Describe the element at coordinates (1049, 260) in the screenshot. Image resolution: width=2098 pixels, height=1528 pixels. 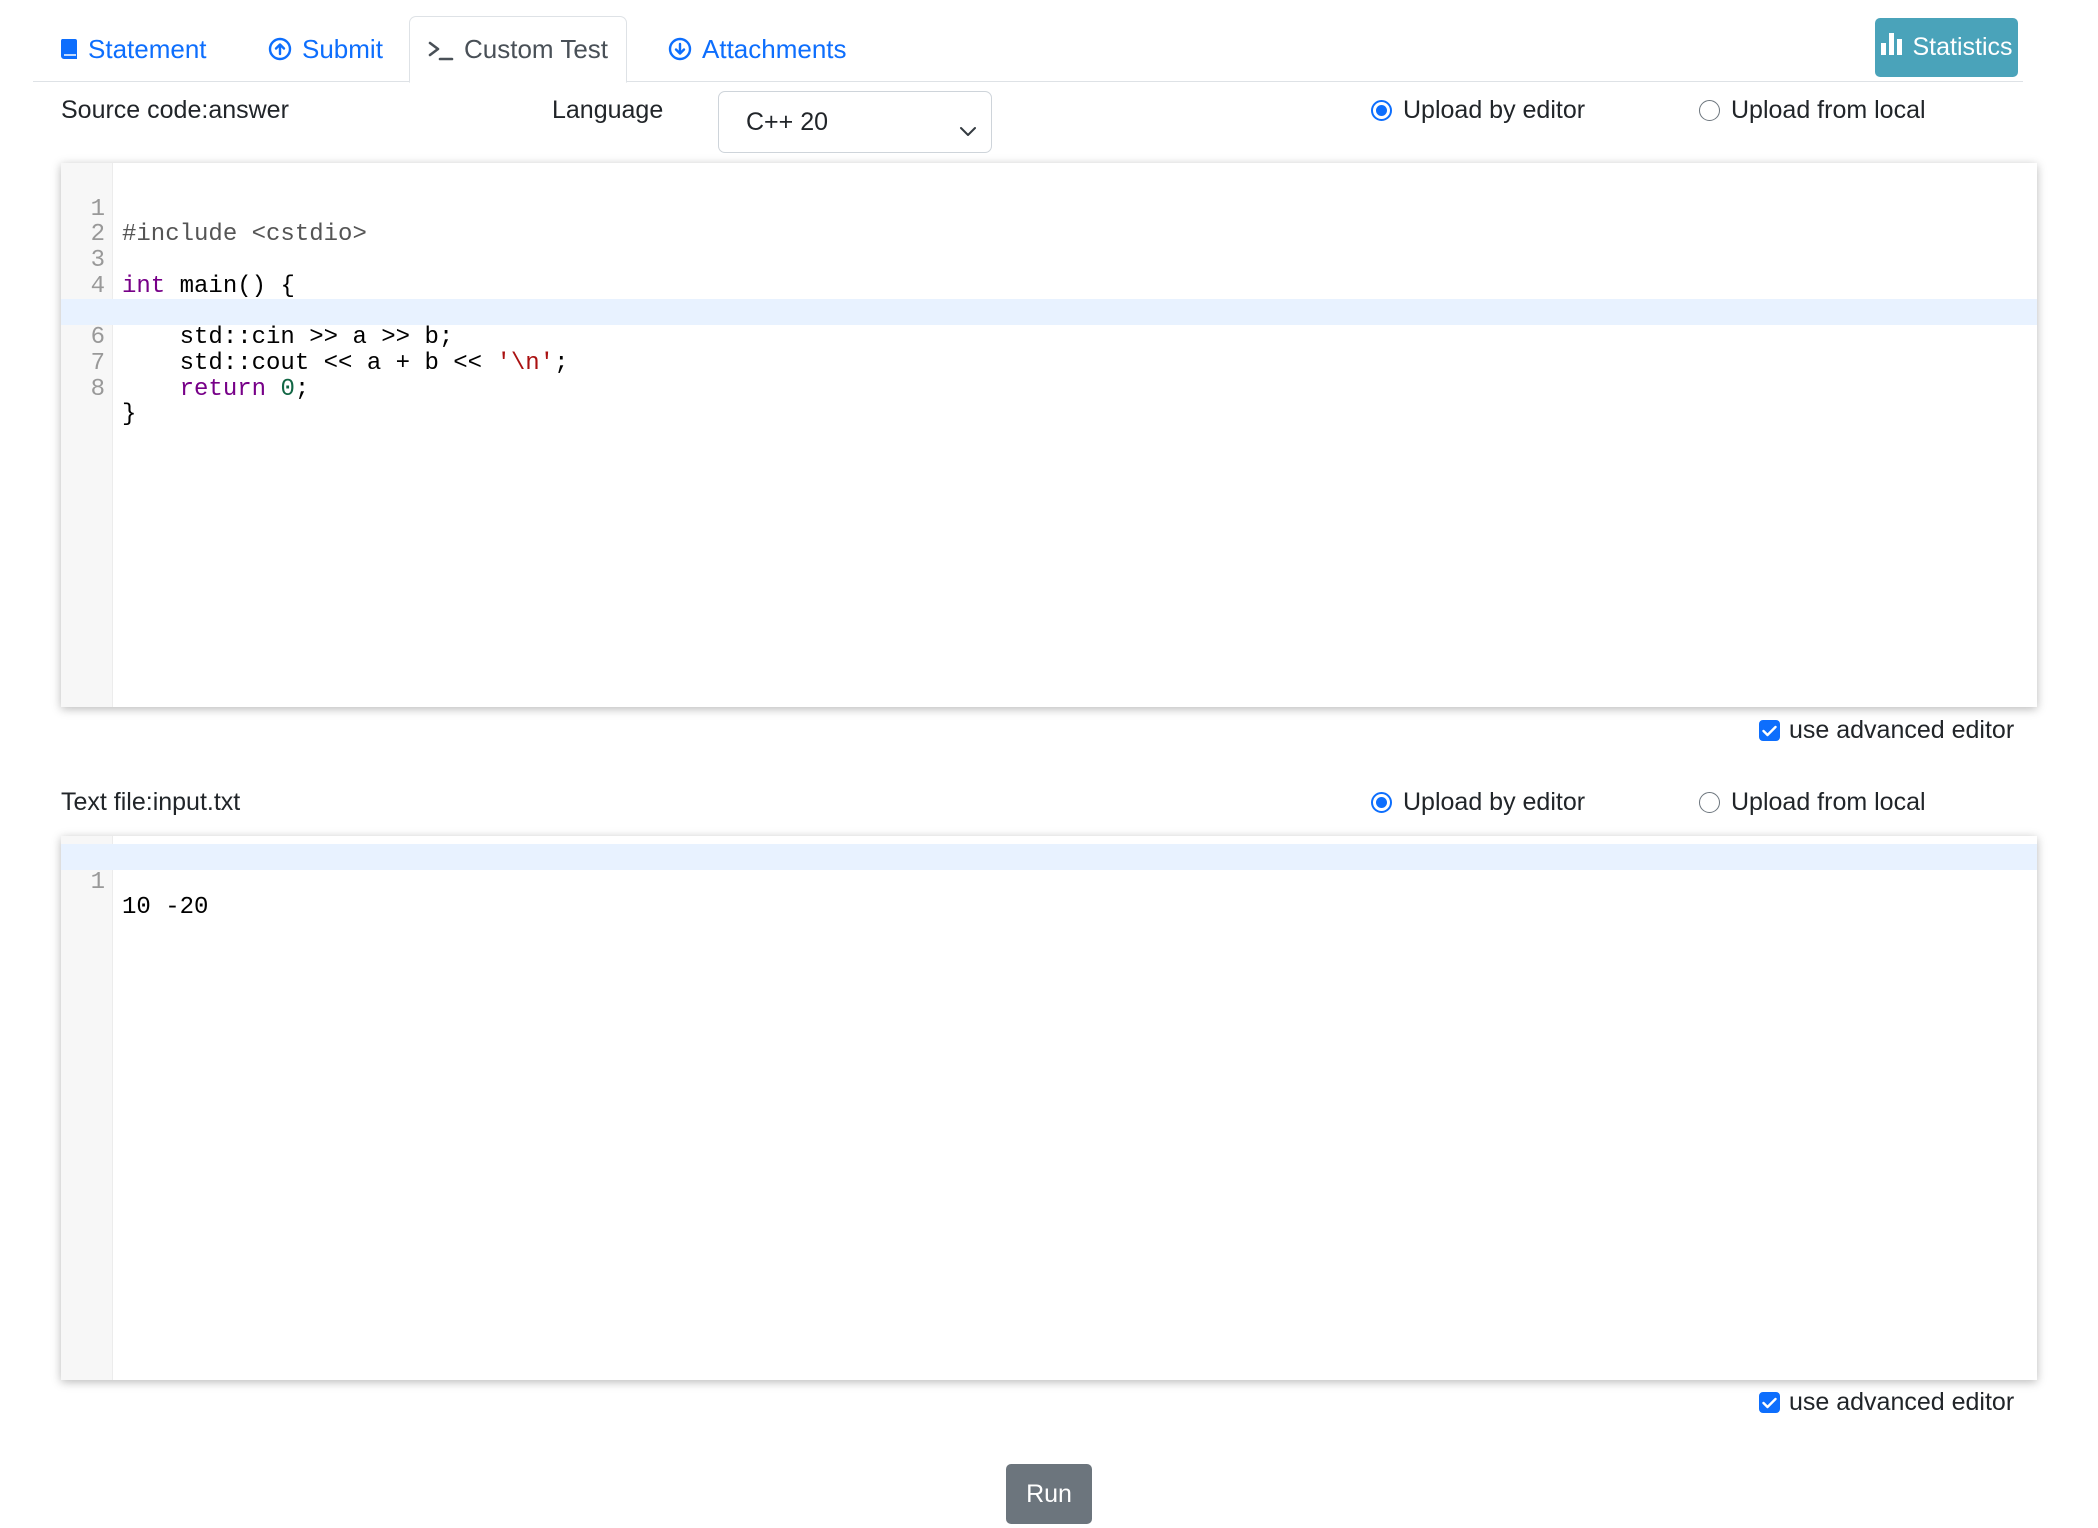
I see `code-line: 3 int main() {` at that location.